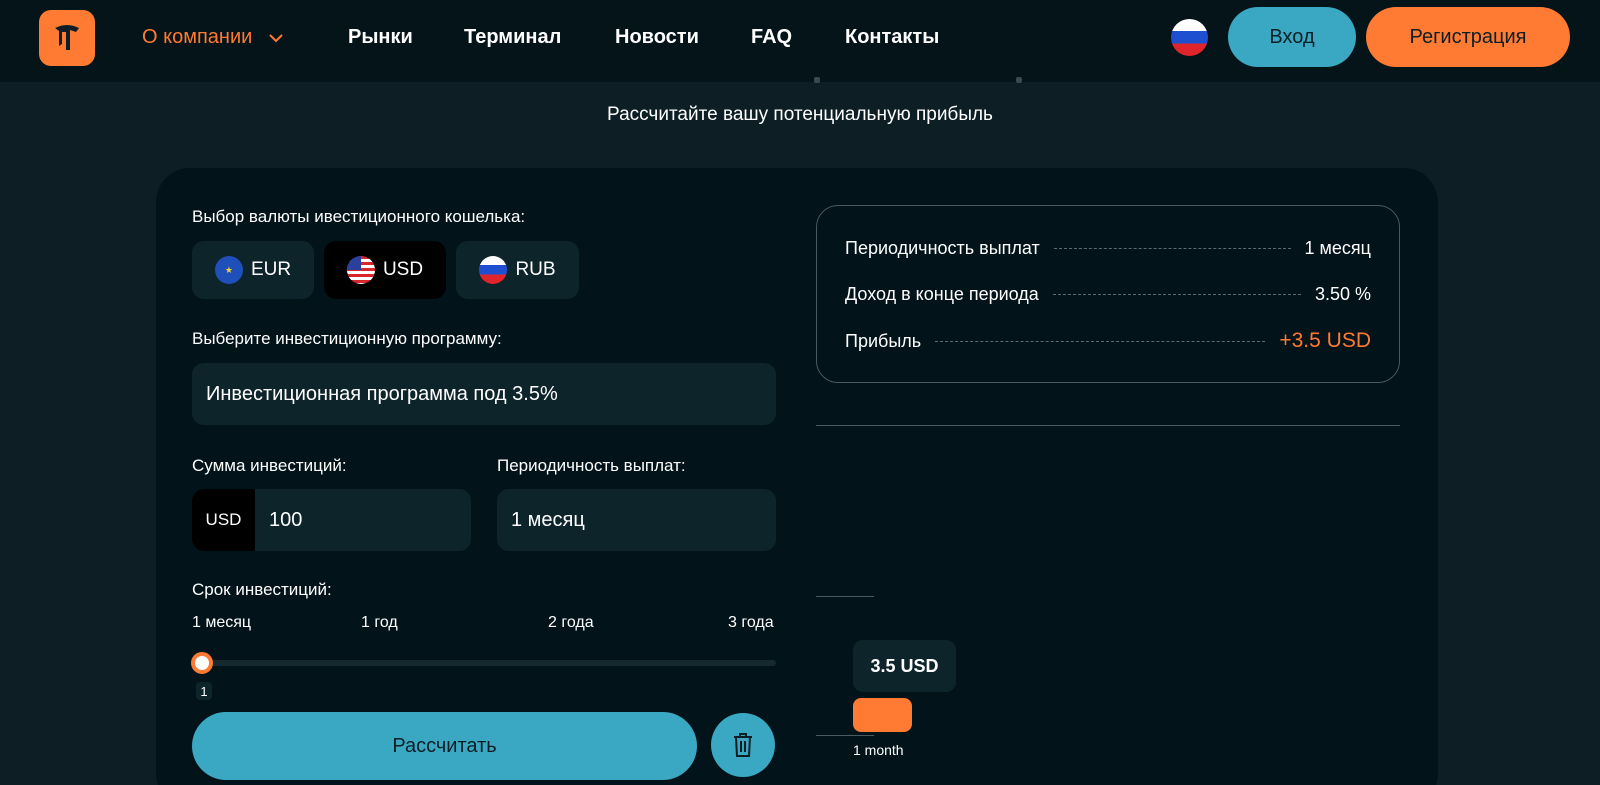  I want to click on amount-input-value: 100, so click(286, 519).